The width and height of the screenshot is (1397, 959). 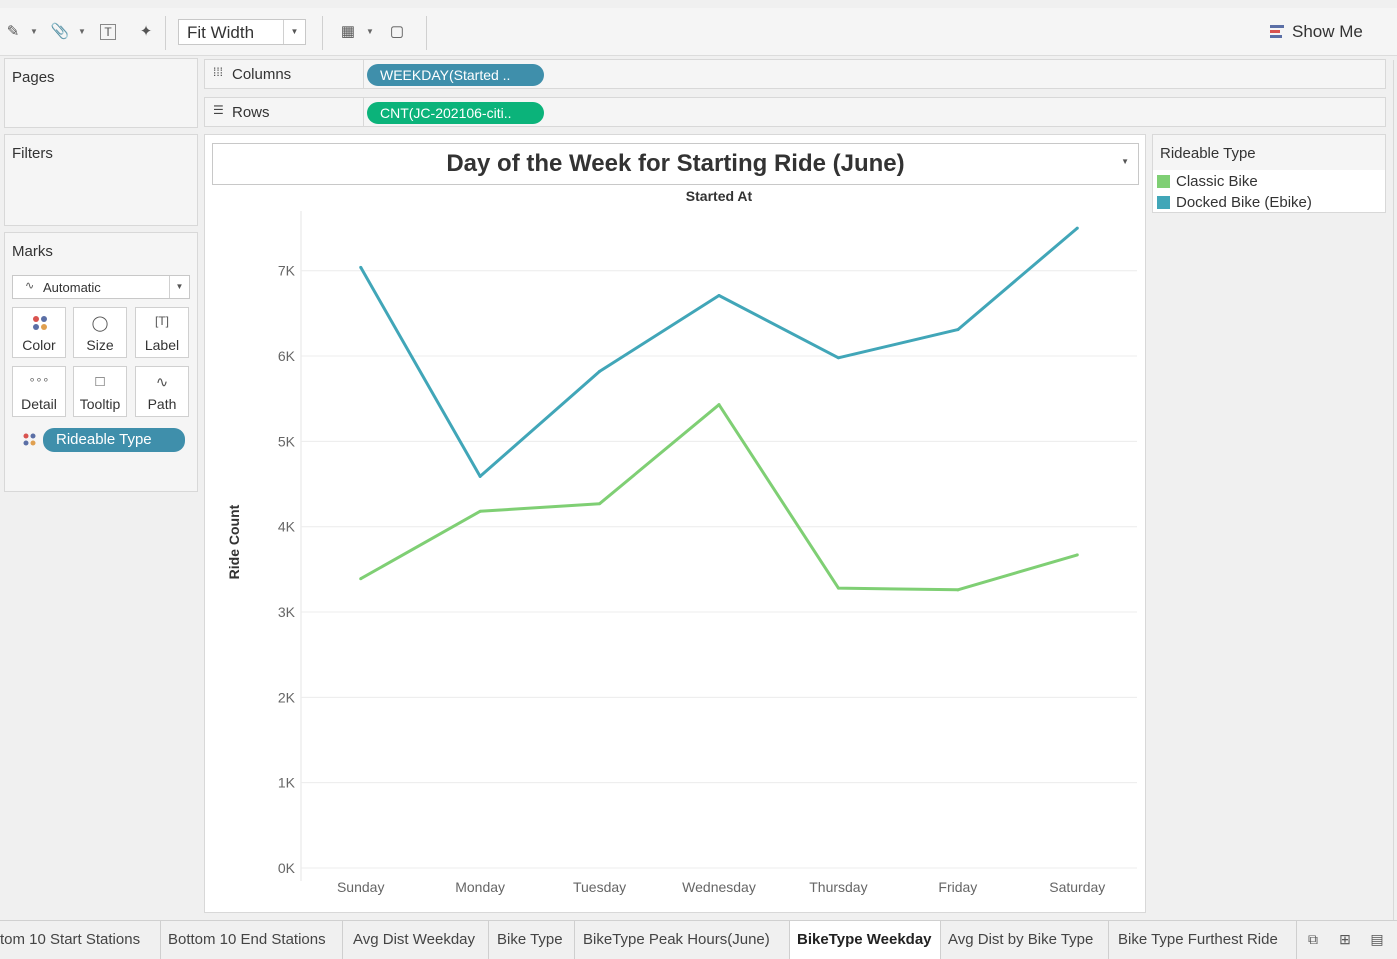 I want to click on show-me-icon, so click(x=1277, y=31).